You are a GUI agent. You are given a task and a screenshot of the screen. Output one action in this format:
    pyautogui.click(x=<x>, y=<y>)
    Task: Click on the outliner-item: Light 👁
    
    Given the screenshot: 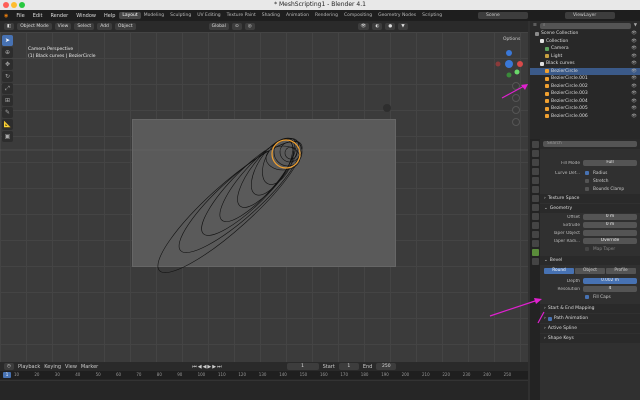 What is the action you would take?
    pyautogui.click(x=585, y=57)
    